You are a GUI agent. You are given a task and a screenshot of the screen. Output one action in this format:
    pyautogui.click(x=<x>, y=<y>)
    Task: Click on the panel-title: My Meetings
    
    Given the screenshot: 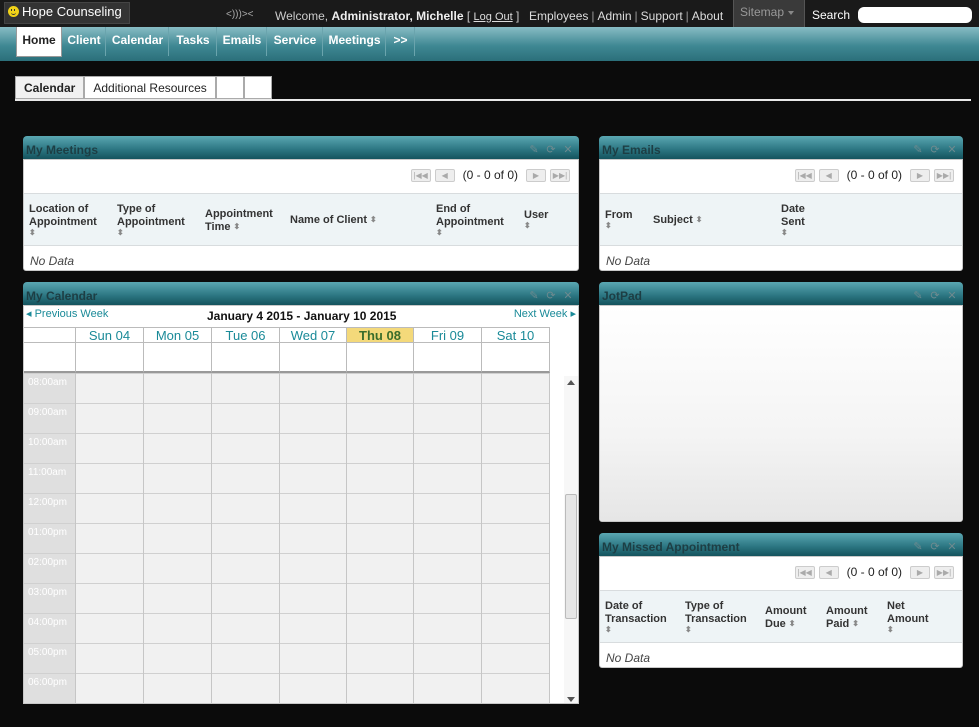 What is the action you would take?
    pyautogui.click(x=62, y=150)
    